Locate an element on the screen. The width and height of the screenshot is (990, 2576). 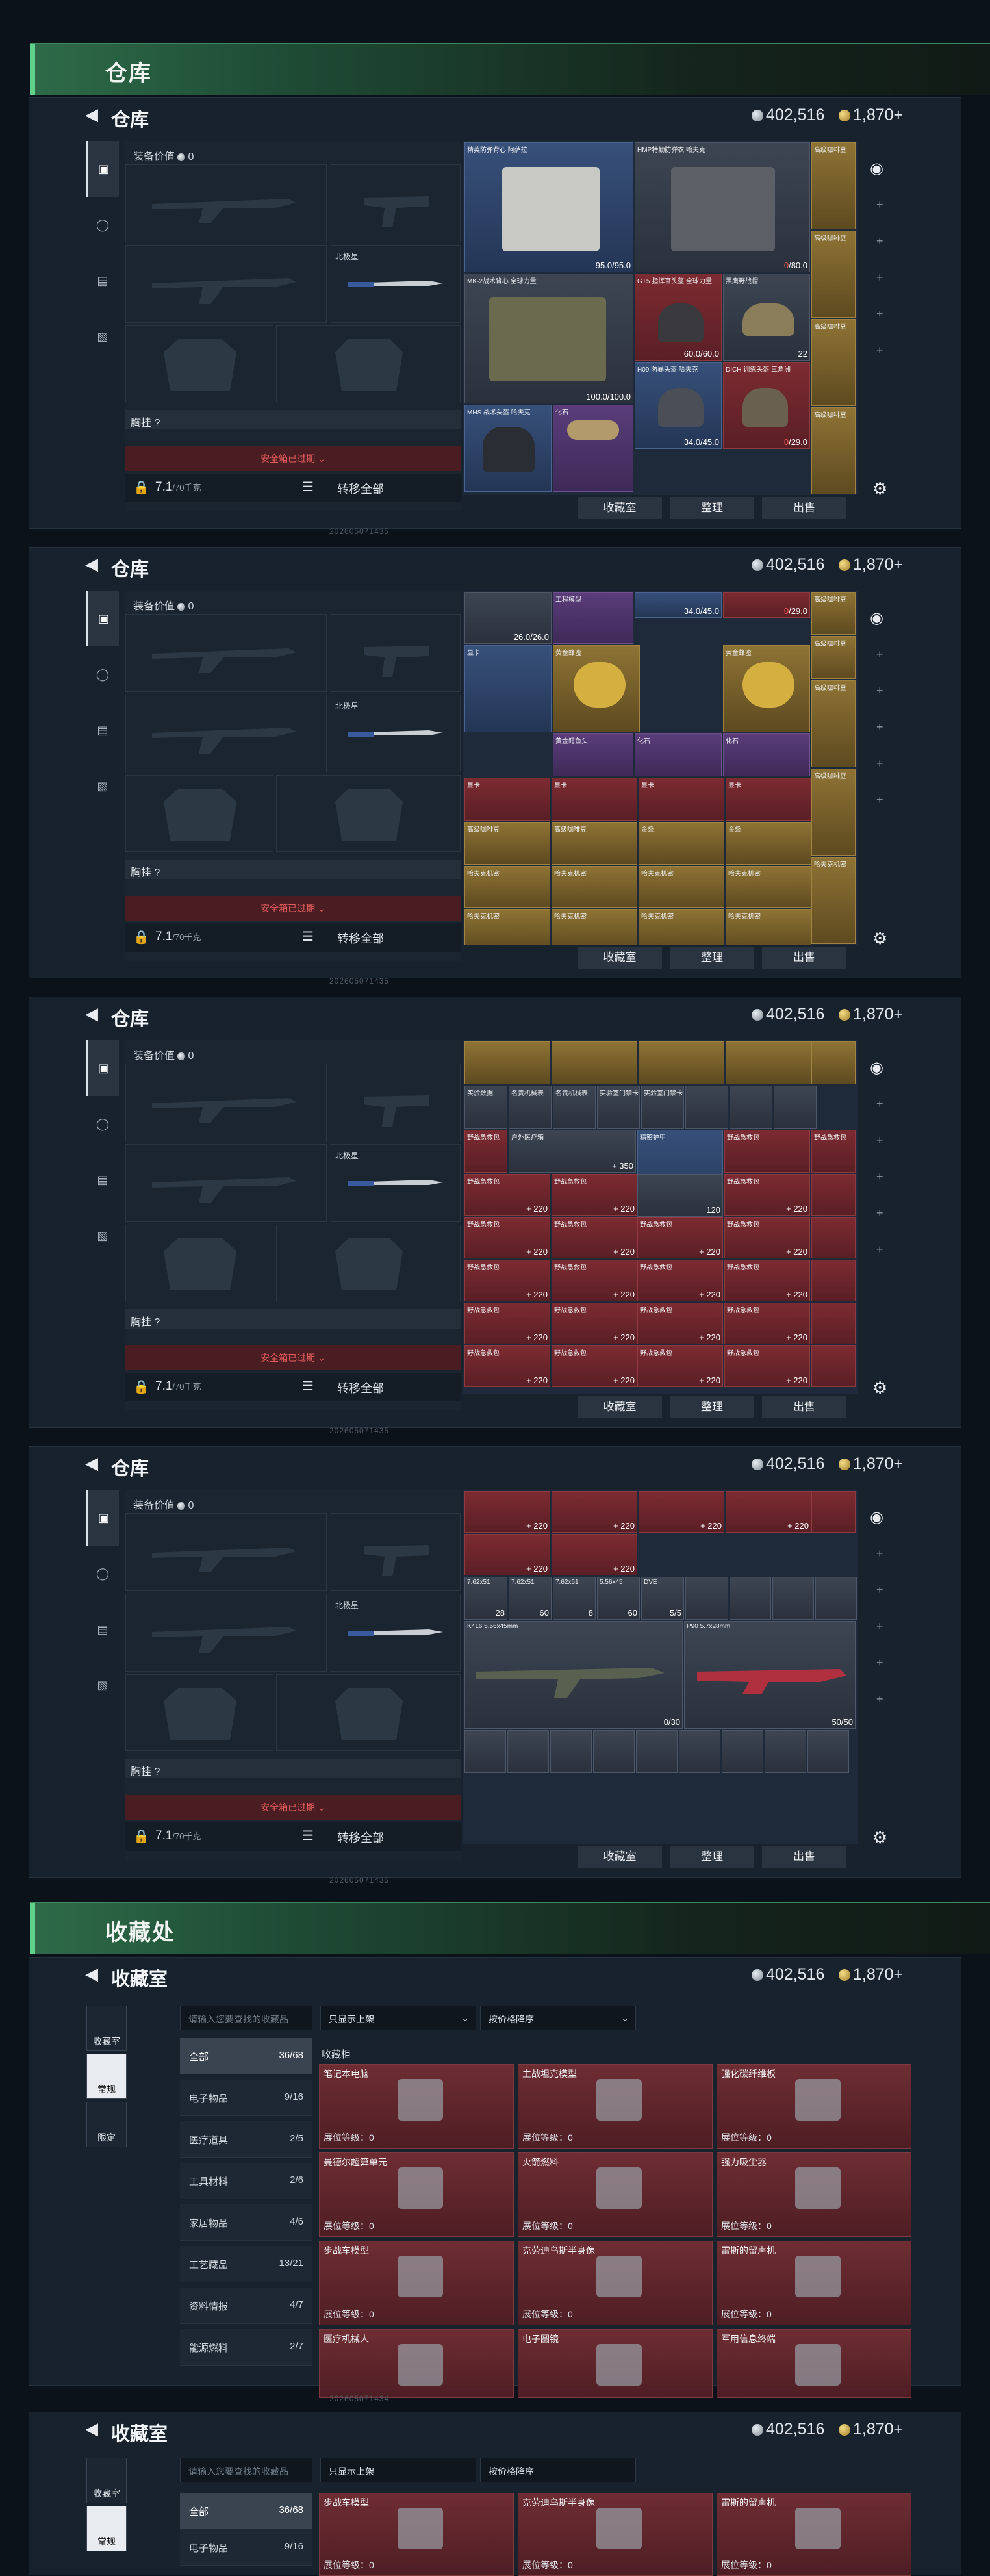
search-input: 请输入您要查找的收藏品 is located at coordinates (246, 2470).